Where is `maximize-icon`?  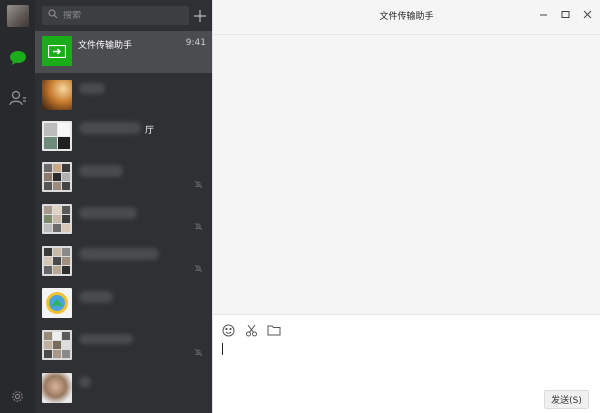
maximize-icon is located at coordinates (565, 14).